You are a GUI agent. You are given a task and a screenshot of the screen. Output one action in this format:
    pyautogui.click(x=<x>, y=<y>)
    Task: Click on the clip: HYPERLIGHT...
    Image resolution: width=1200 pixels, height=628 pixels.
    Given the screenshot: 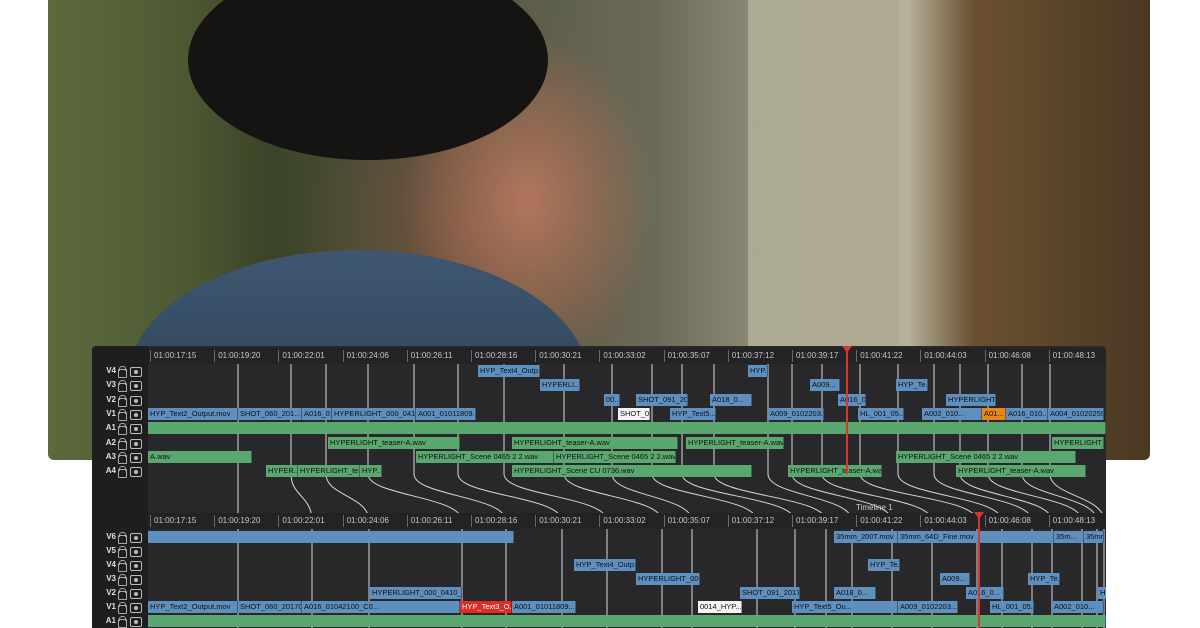 What is the action you would take?
    pyautogui.click(x=971, y=399)
    